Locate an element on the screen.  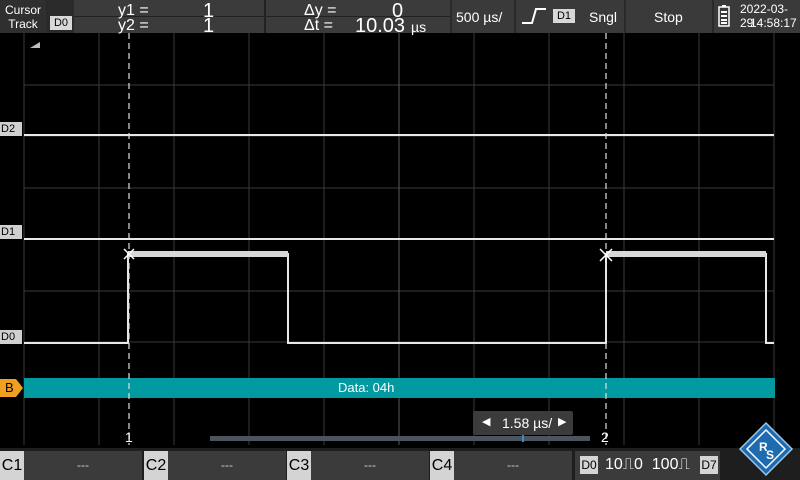
channel-tag-c3: C3 is located at coordinates (299, 465).